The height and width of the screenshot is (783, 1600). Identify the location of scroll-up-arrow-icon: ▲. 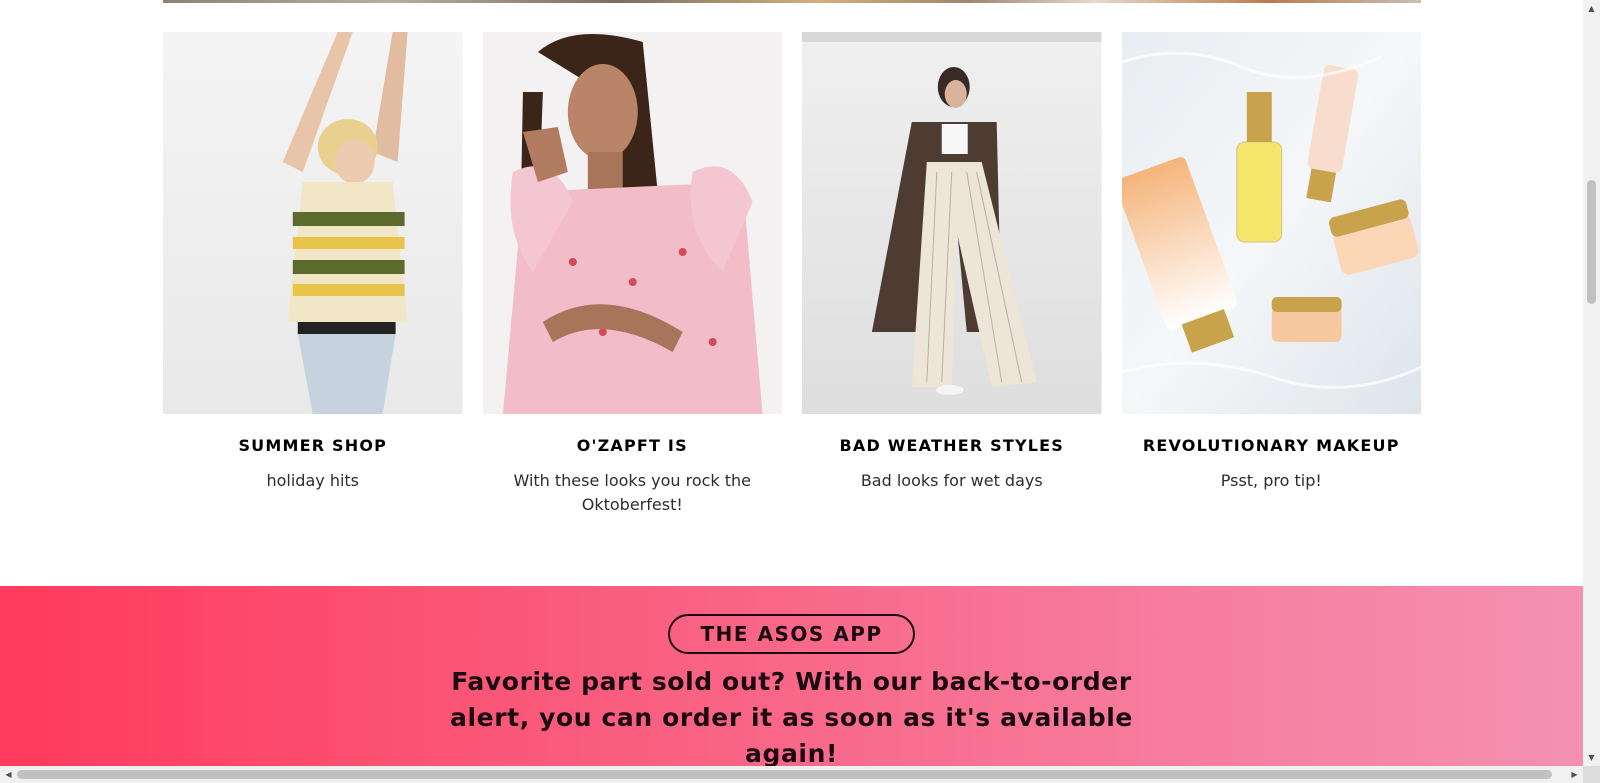
(1591, 8).